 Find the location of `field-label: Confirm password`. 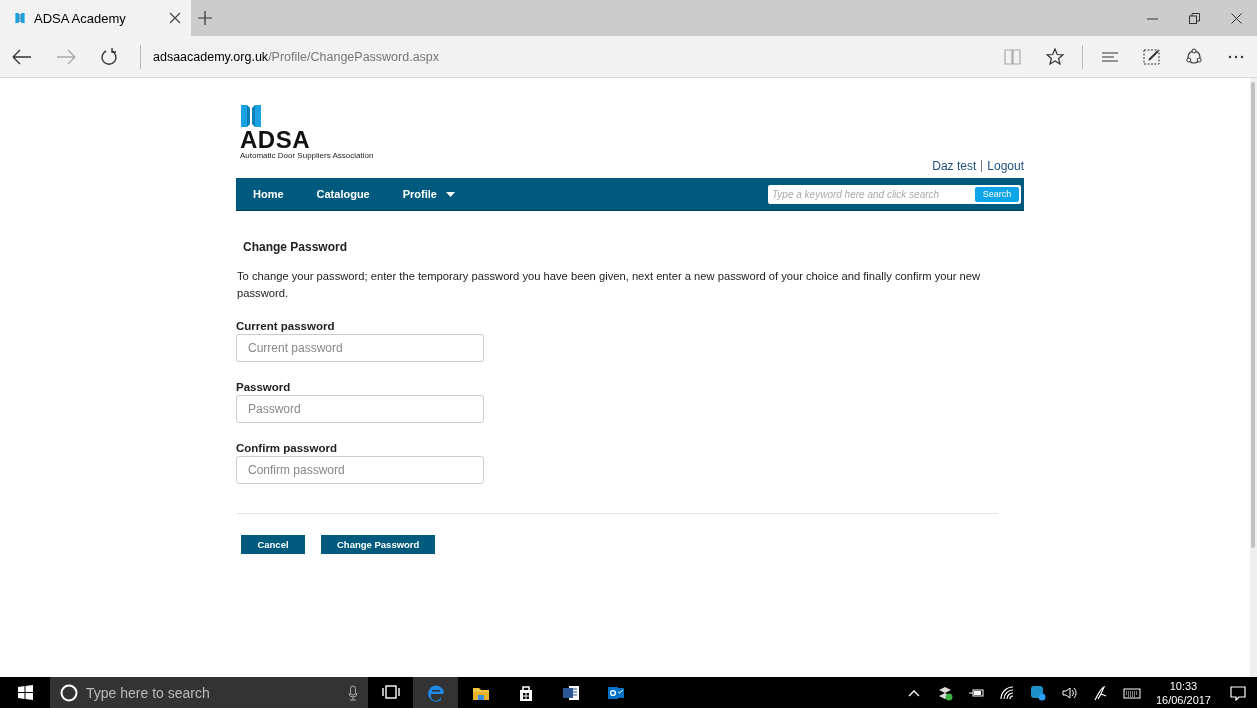

field-label: Confirm password is located at coordinates (287, 448).